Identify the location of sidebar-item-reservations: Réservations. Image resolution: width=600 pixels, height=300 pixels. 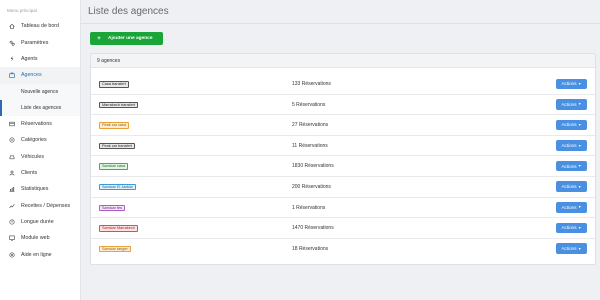
(40, 124).